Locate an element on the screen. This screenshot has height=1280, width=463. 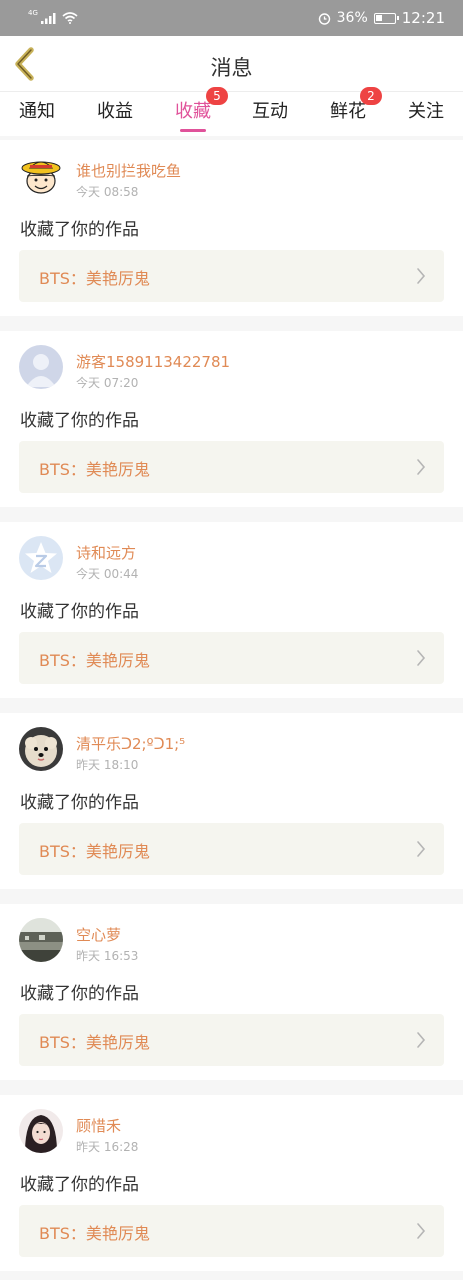
tab-label: 收益 is located at coordinates (115, 111).